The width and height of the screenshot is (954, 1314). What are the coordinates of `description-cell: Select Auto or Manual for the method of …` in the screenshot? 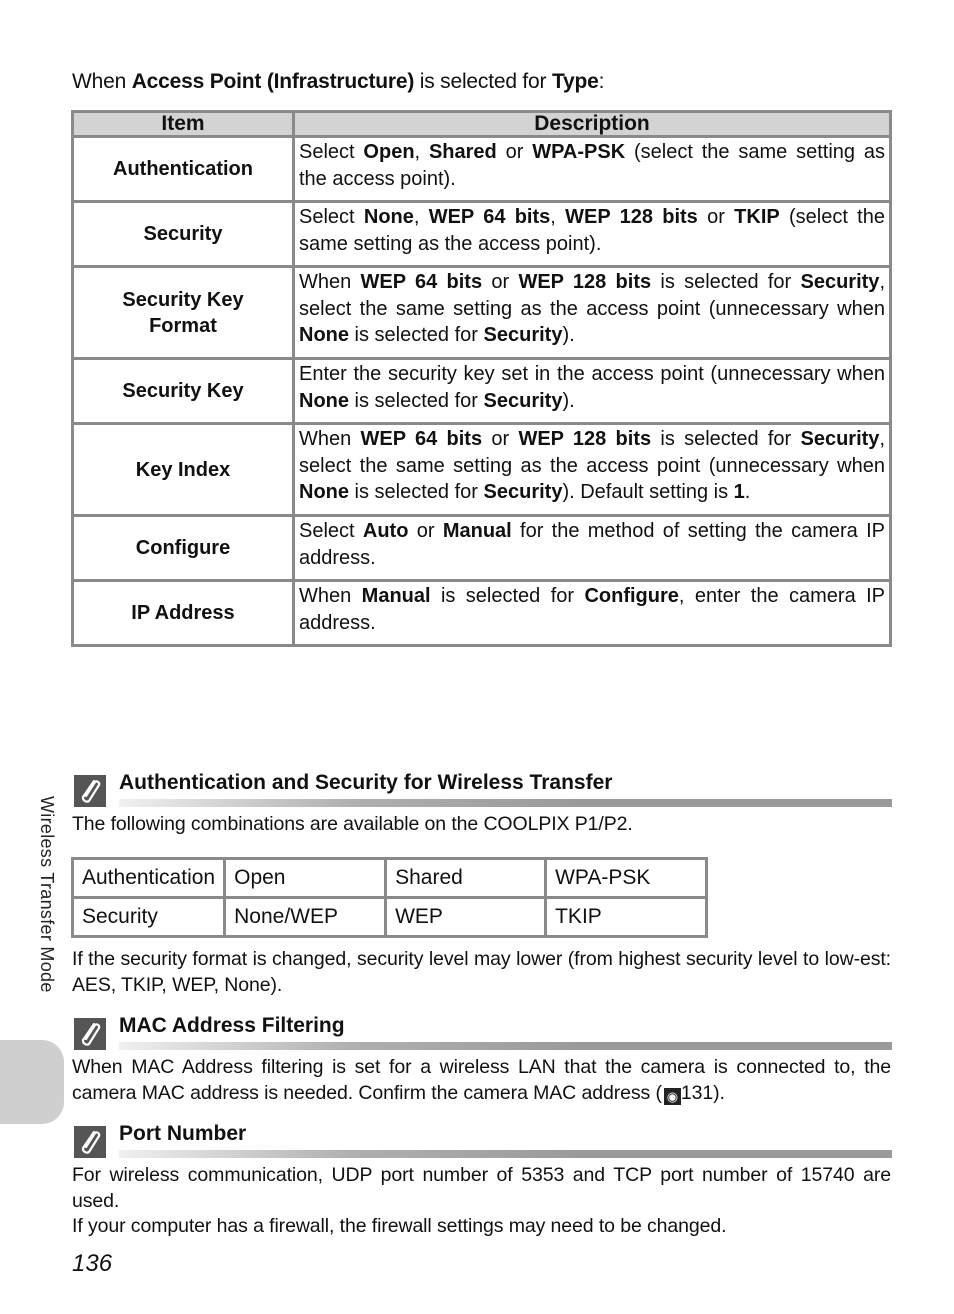 It's located at (592, 548).